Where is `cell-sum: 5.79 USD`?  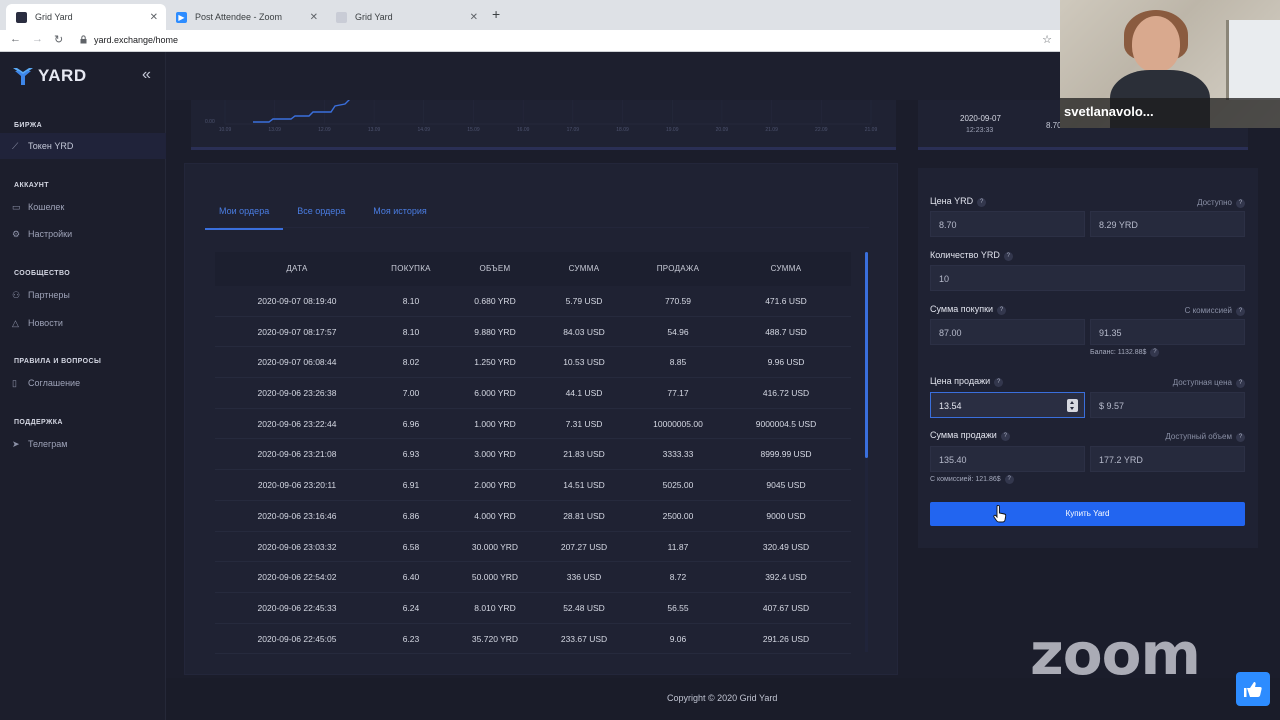 cell-sum: 5.79 USD is located at coordinates (584, 301).